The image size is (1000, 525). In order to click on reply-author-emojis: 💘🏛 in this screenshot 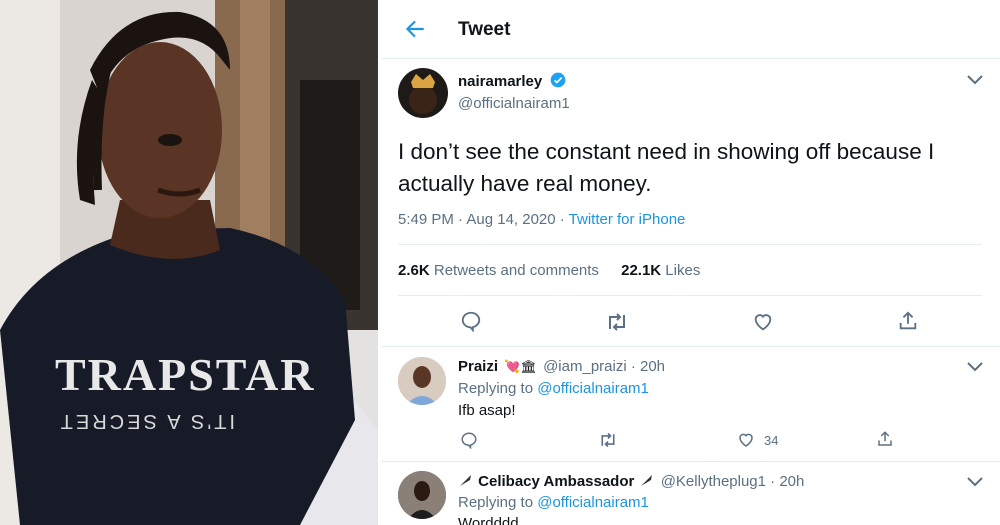, I will do `click(520, 367)`.